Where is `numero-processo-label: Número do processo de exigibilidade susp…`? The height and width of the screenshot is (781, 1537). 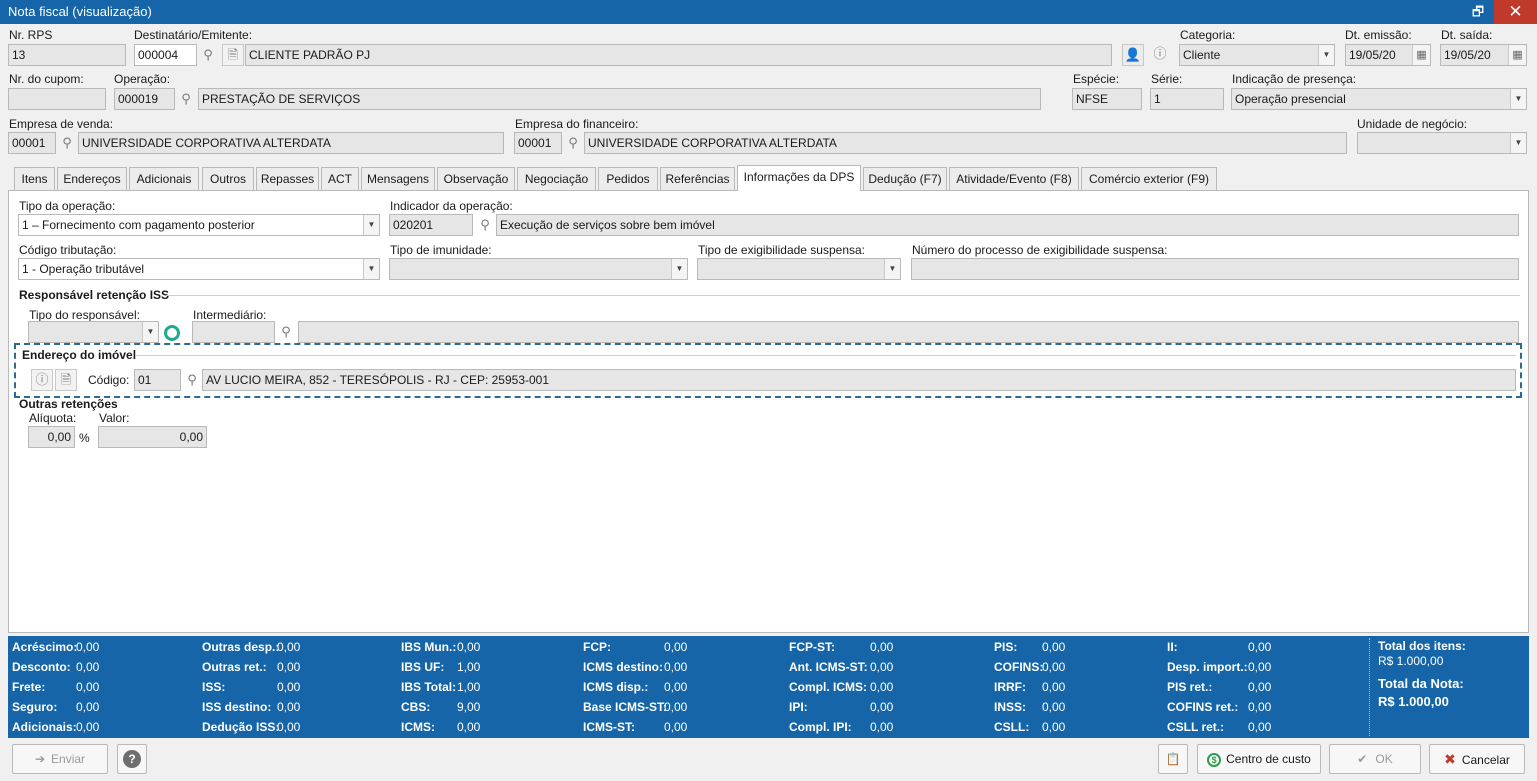 numero-processo-label: Número do processo de exigibilidade susp… is located at coordinates (1040, 250).